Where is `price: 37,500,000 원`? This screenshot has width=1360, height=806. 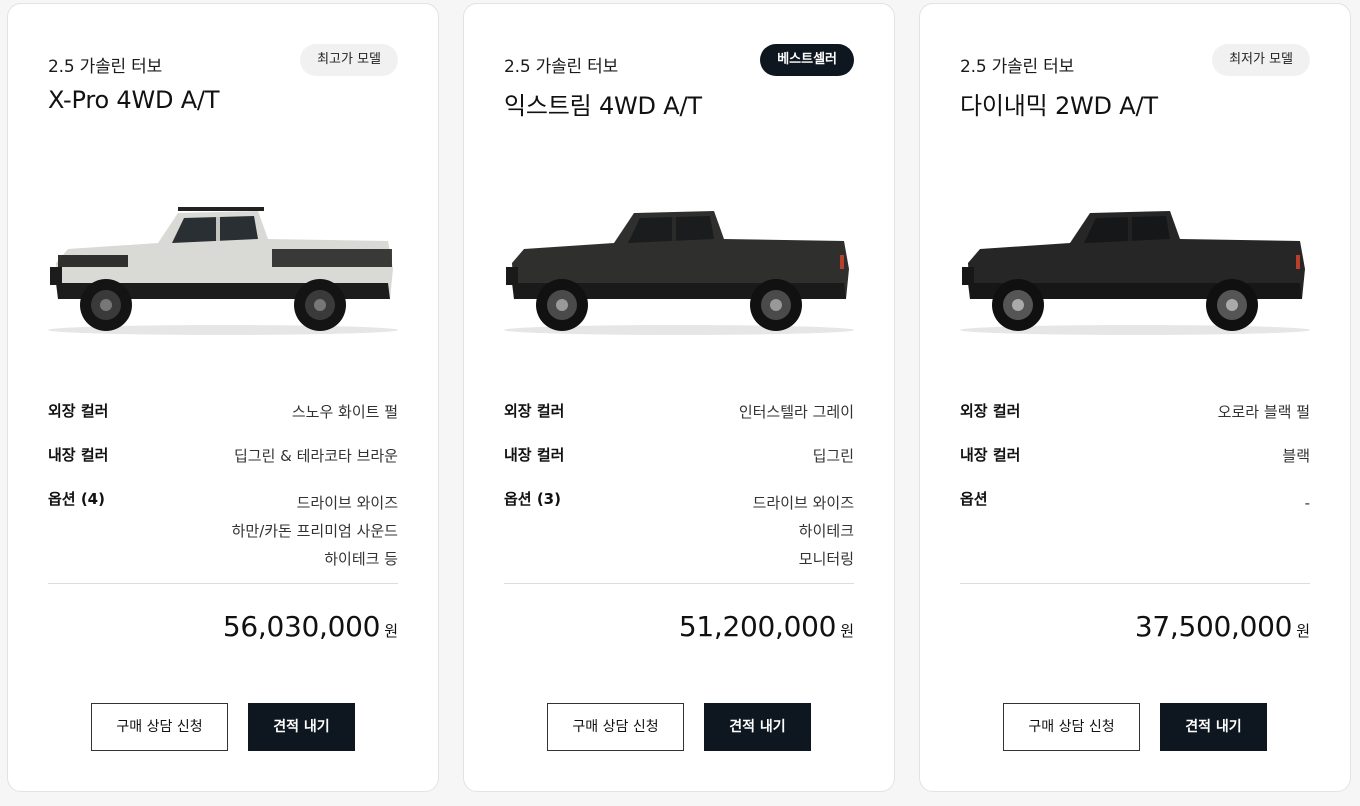 price: 37,500,000 원 is located at coordinates (1222, 626).